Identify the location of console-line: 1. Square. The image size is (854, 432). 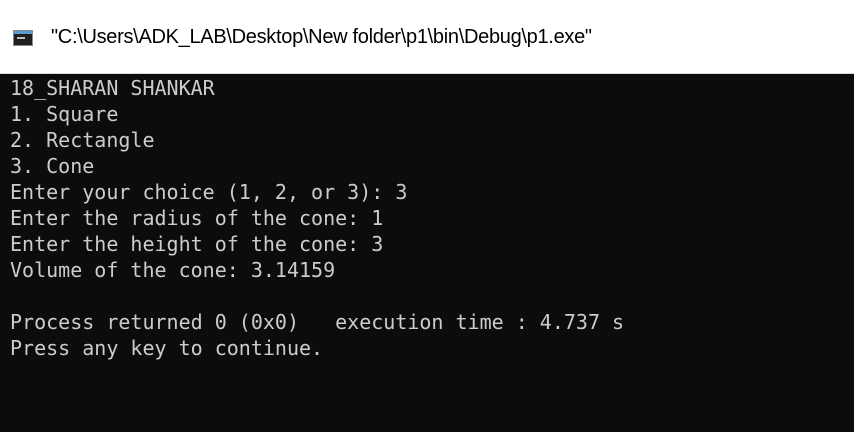
(64, 114).